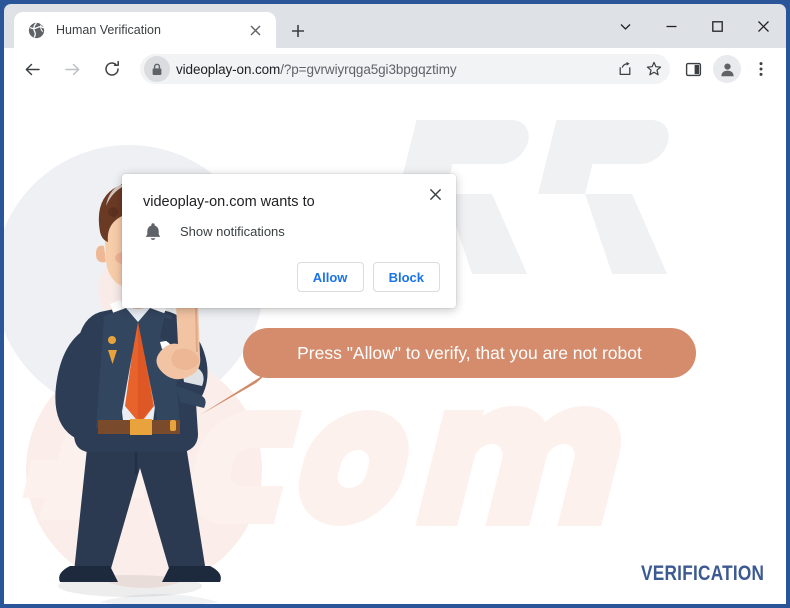 The width and height of the screenshot is (790, 608). What do you see at coordinates (232, 231) in the screenshot?
I see `permission-item-label: Show notifications` at bounding box center [232, 231].